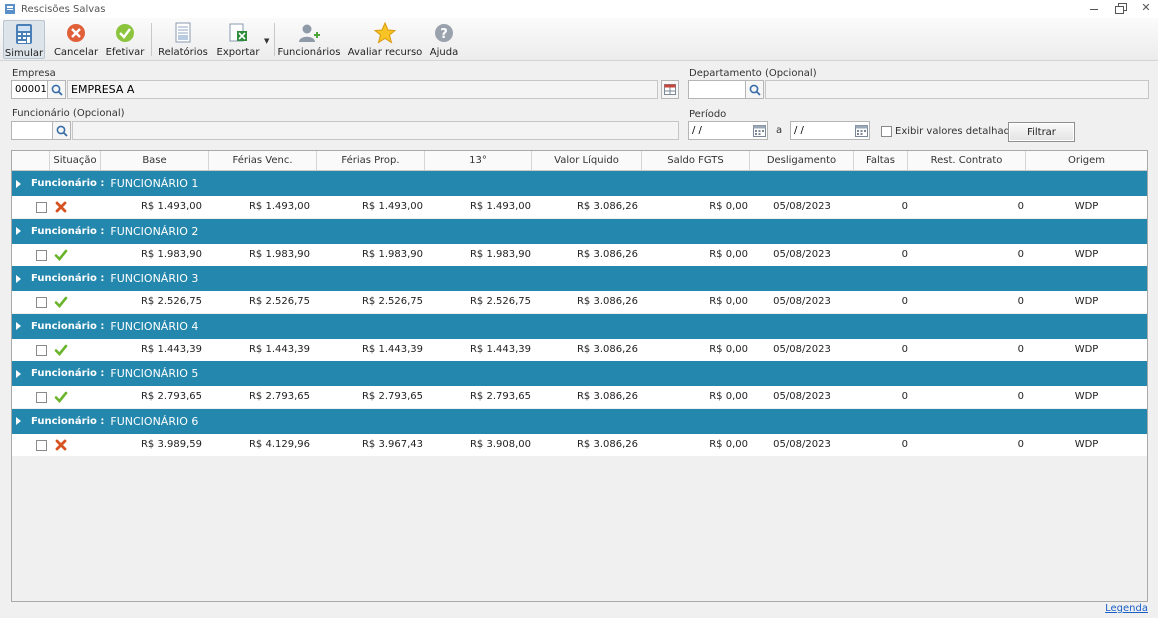  Describe the element at coordinates (154, 183) in the screenshot. I see `group-employee-name: FUNCIONÁRIO 1` at that location.